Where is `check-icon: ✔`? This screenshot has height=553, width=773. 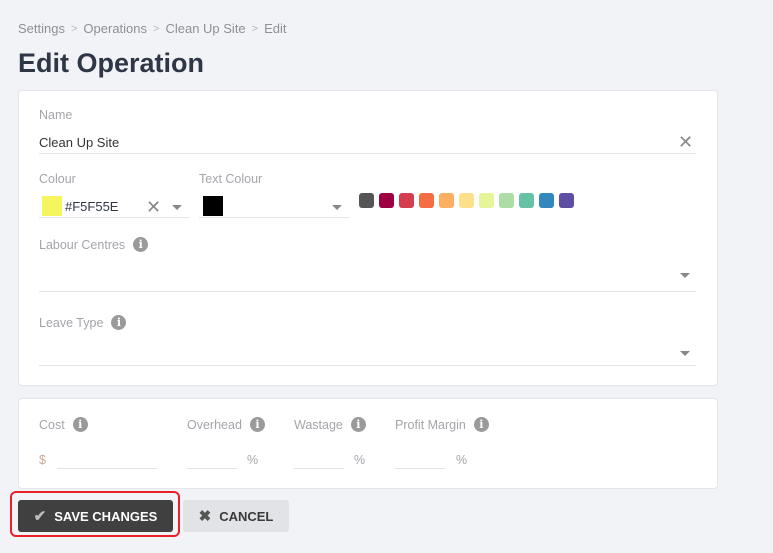
check-icon: ✔ is located at coordinates (40, 516).